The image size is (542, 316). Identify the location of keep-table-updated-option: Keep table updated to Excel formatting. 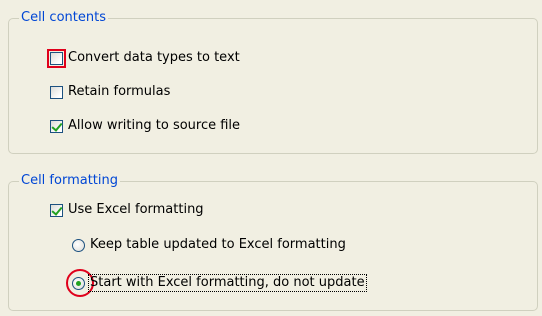
(209, 245).